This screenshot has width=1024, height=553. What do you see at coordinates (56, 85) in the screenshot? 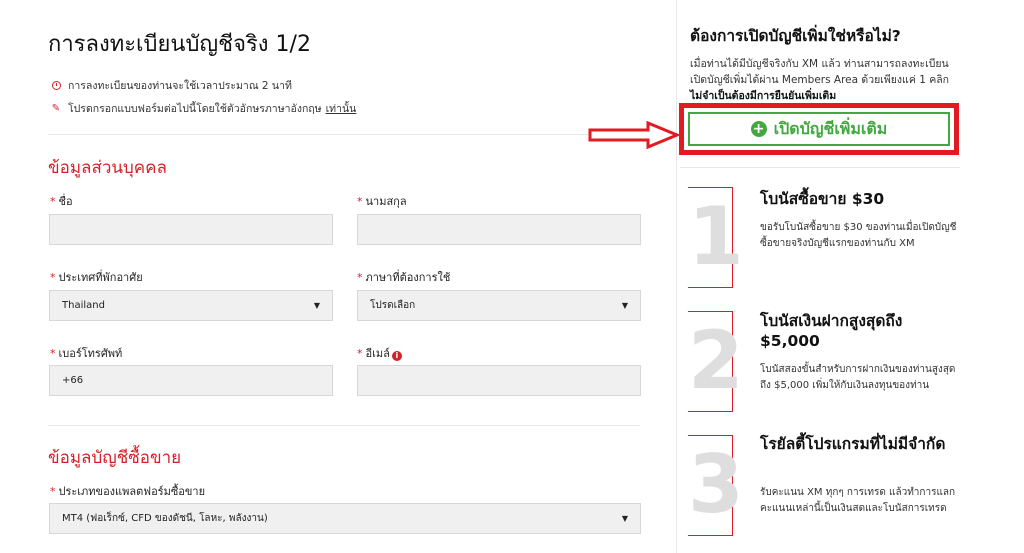
I see `clock-icon` at bounding box center [56, 85].